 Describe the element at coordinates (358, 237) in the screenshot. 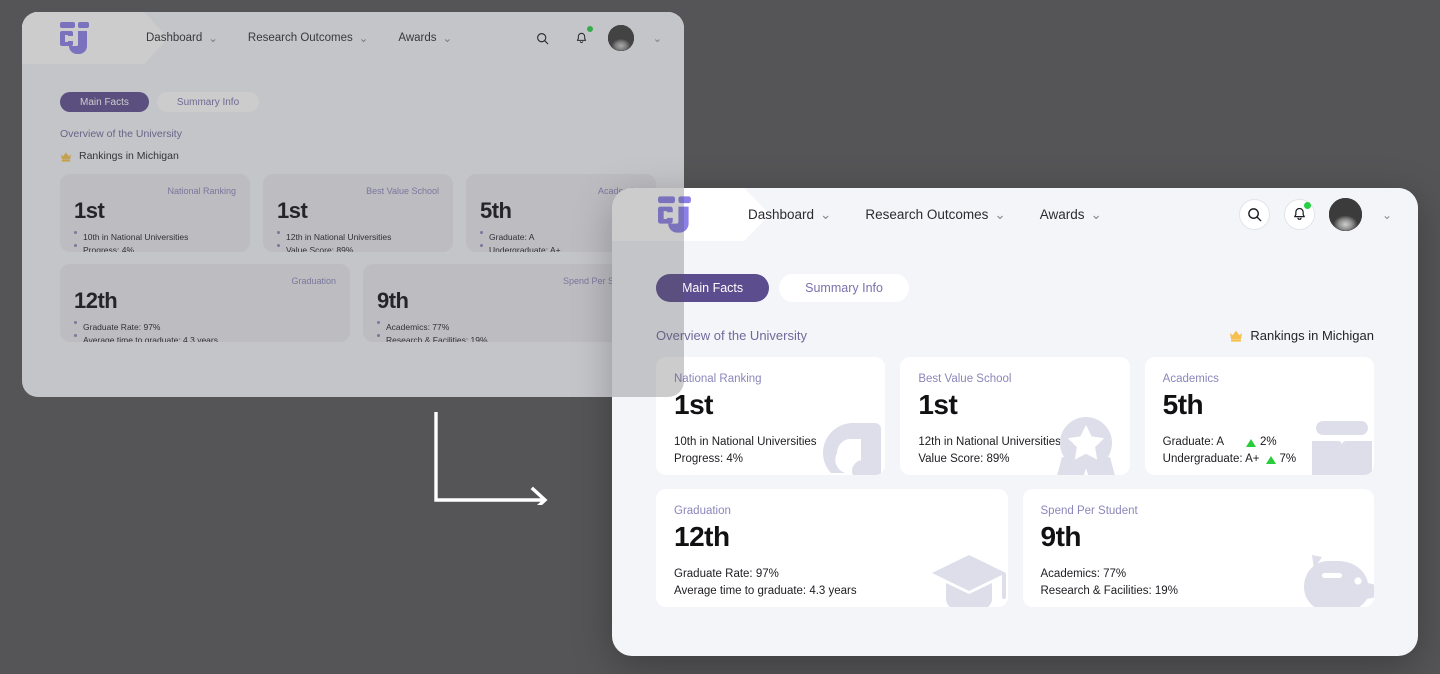

I see `back-card-line: 12th in National Universities` at that location.